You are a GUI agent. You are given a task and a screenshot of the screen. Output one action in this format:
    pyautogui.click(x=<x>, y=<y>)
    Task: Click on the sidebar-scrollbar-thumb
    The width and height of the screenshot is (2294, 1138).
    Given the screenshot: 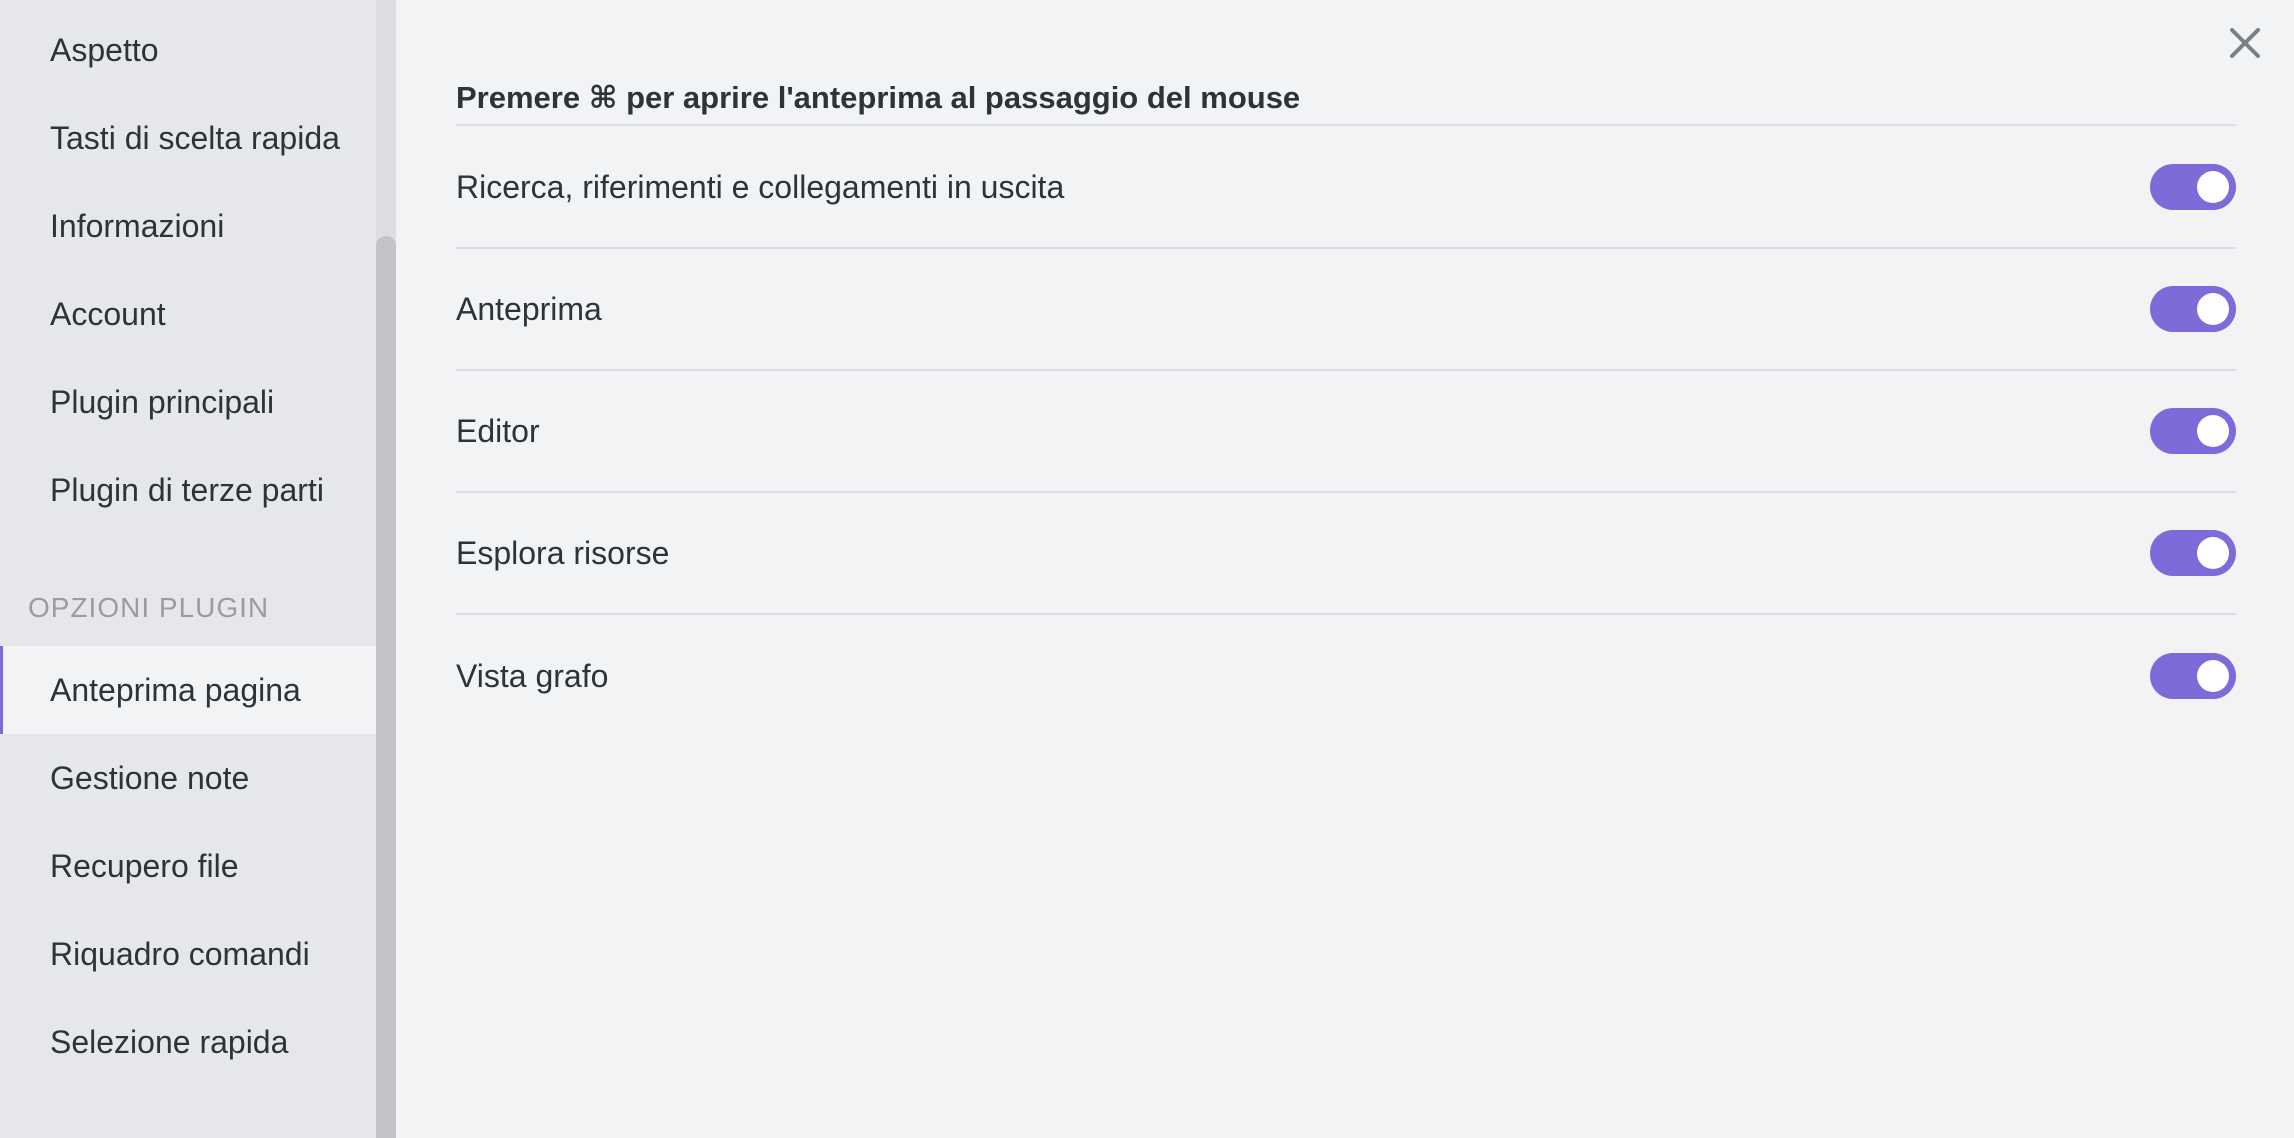 What is the action you would take?
    pyautogui.click(x=386, y=687)
    